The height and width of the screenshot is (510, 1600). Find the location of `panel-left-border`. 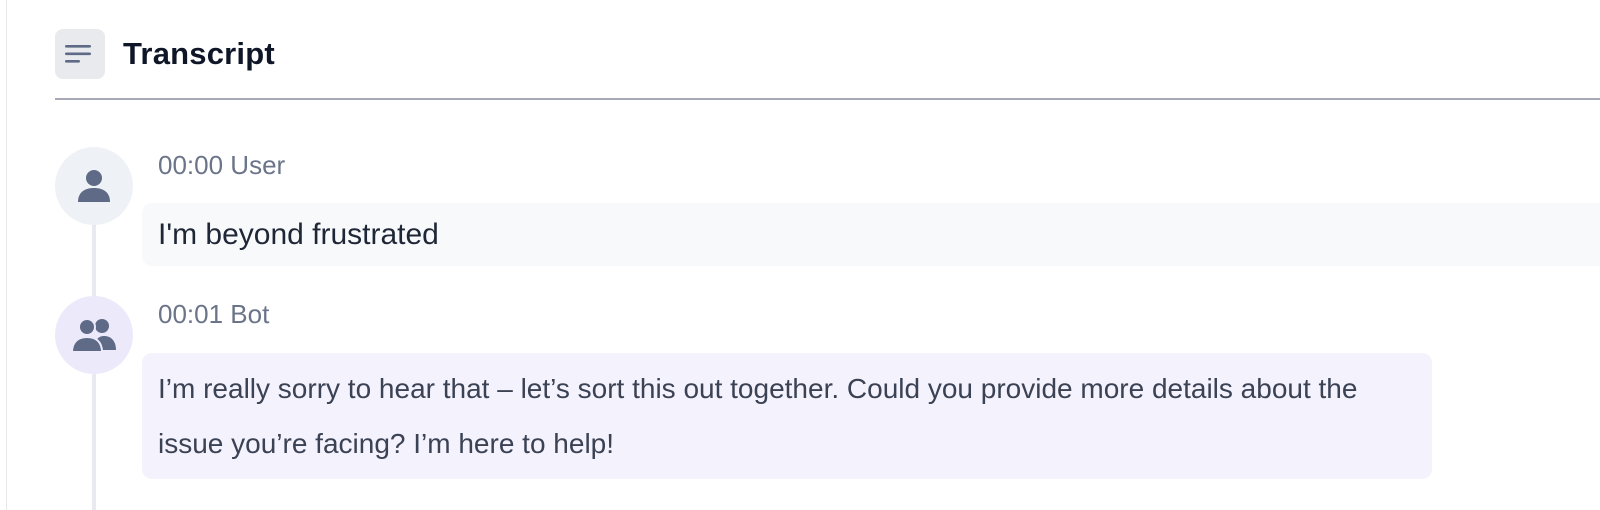

panel-left-border is located at coordinates (6, 255).